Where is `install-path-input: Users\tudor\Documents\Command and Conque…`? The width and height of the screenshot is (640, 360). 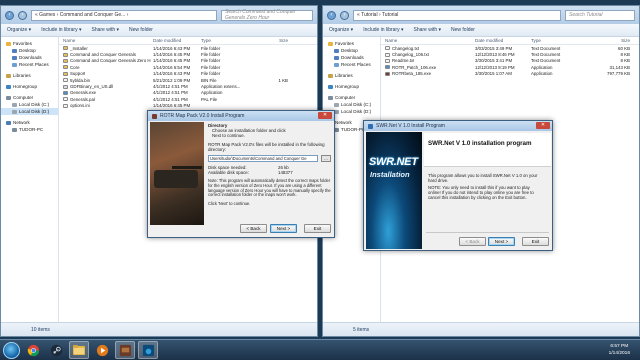 install-path-input: Users\tudor\Documents\Command and Conque… is located at coordinates (263, 158).